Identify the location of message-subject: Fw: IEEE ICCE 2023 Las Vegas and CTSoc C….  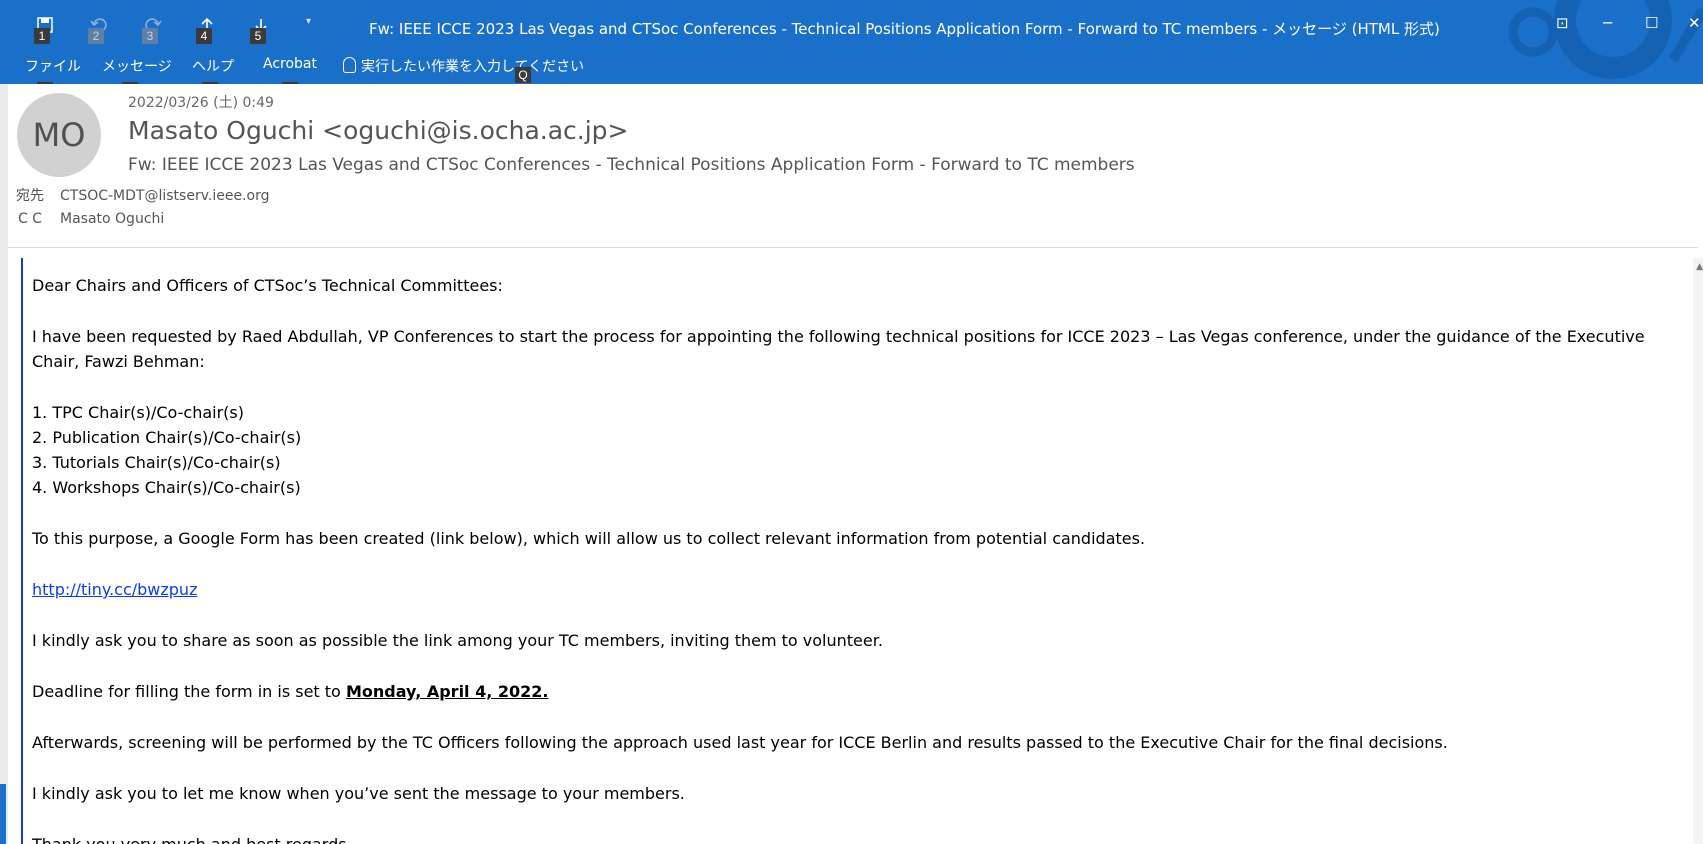
(631, 165).